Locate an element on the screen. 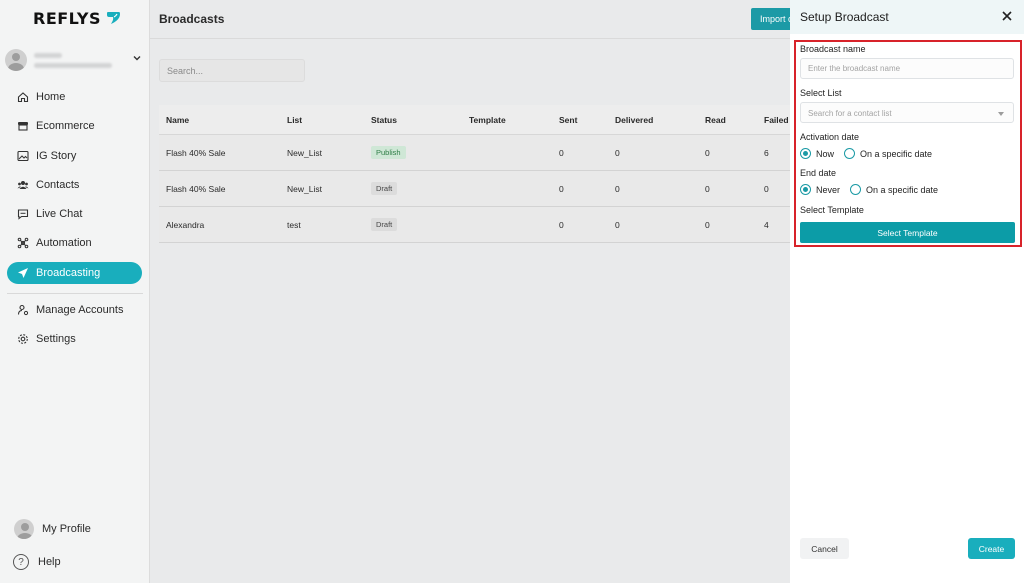 The image size is (1024, 583). sidebar-item-label: Live Chat is located at coordinates (59, 214).